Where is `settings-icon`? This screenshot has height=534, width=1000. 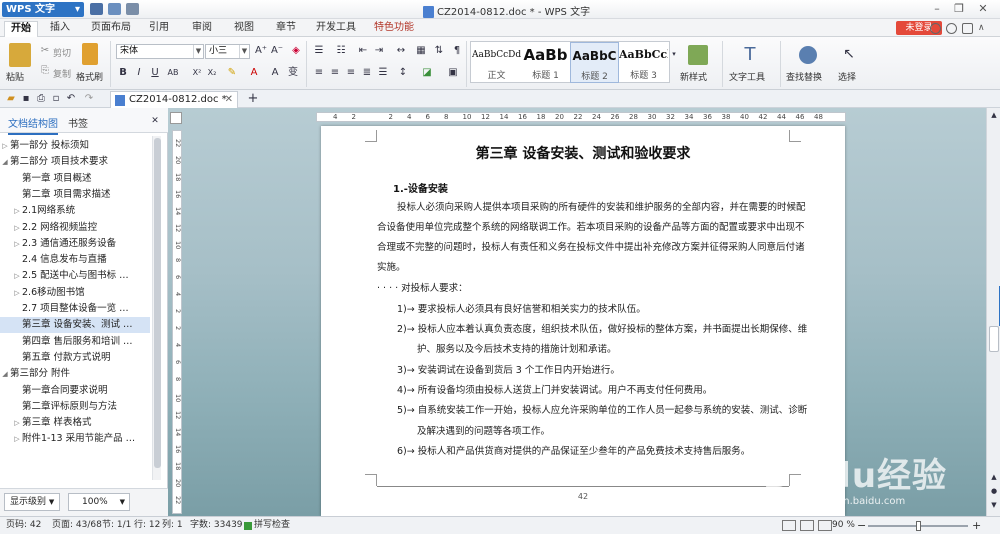 settings-icon is located at coordinates (967, 28).